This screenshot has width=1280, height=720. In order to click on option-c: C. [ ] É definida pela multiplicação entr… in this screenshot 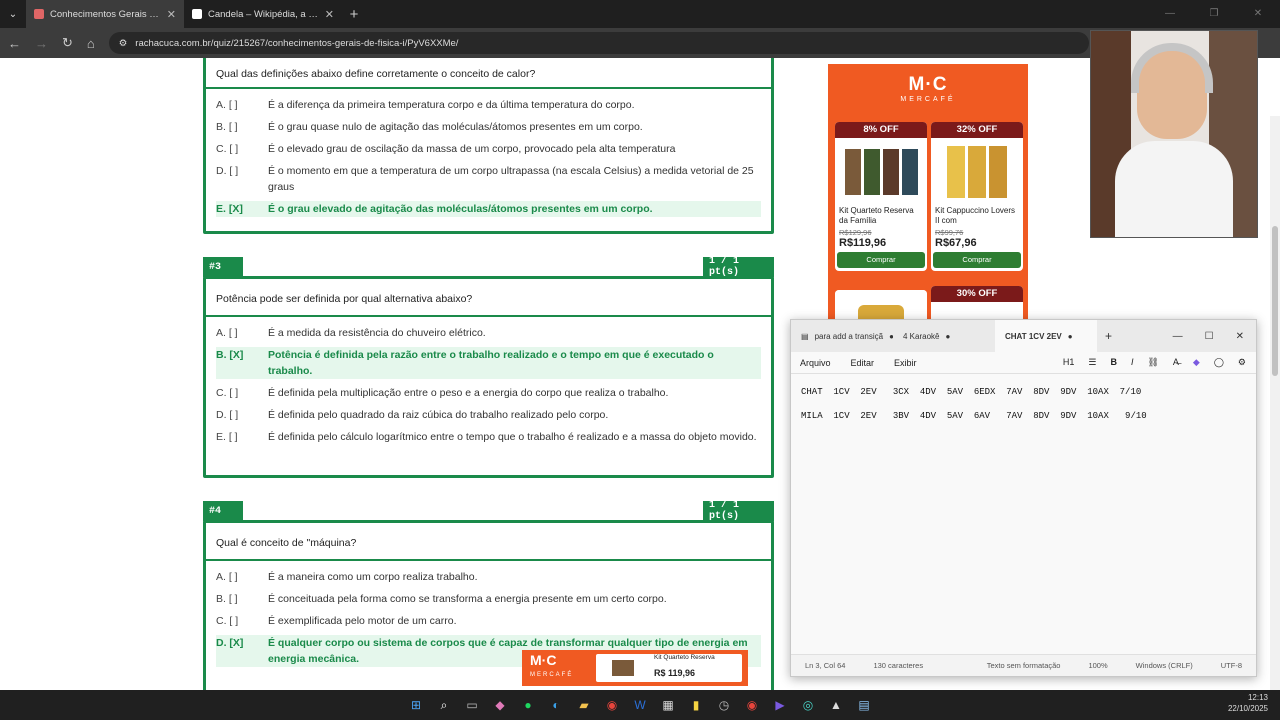, I will do `click(488, 393)`.